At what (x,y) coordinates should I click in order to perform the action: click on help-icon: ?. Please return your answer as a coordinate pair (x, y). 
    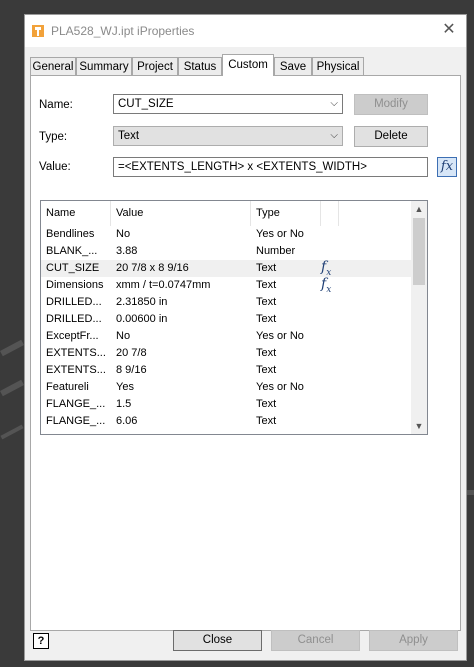
    Looking at the image, I should click on (41, 641).